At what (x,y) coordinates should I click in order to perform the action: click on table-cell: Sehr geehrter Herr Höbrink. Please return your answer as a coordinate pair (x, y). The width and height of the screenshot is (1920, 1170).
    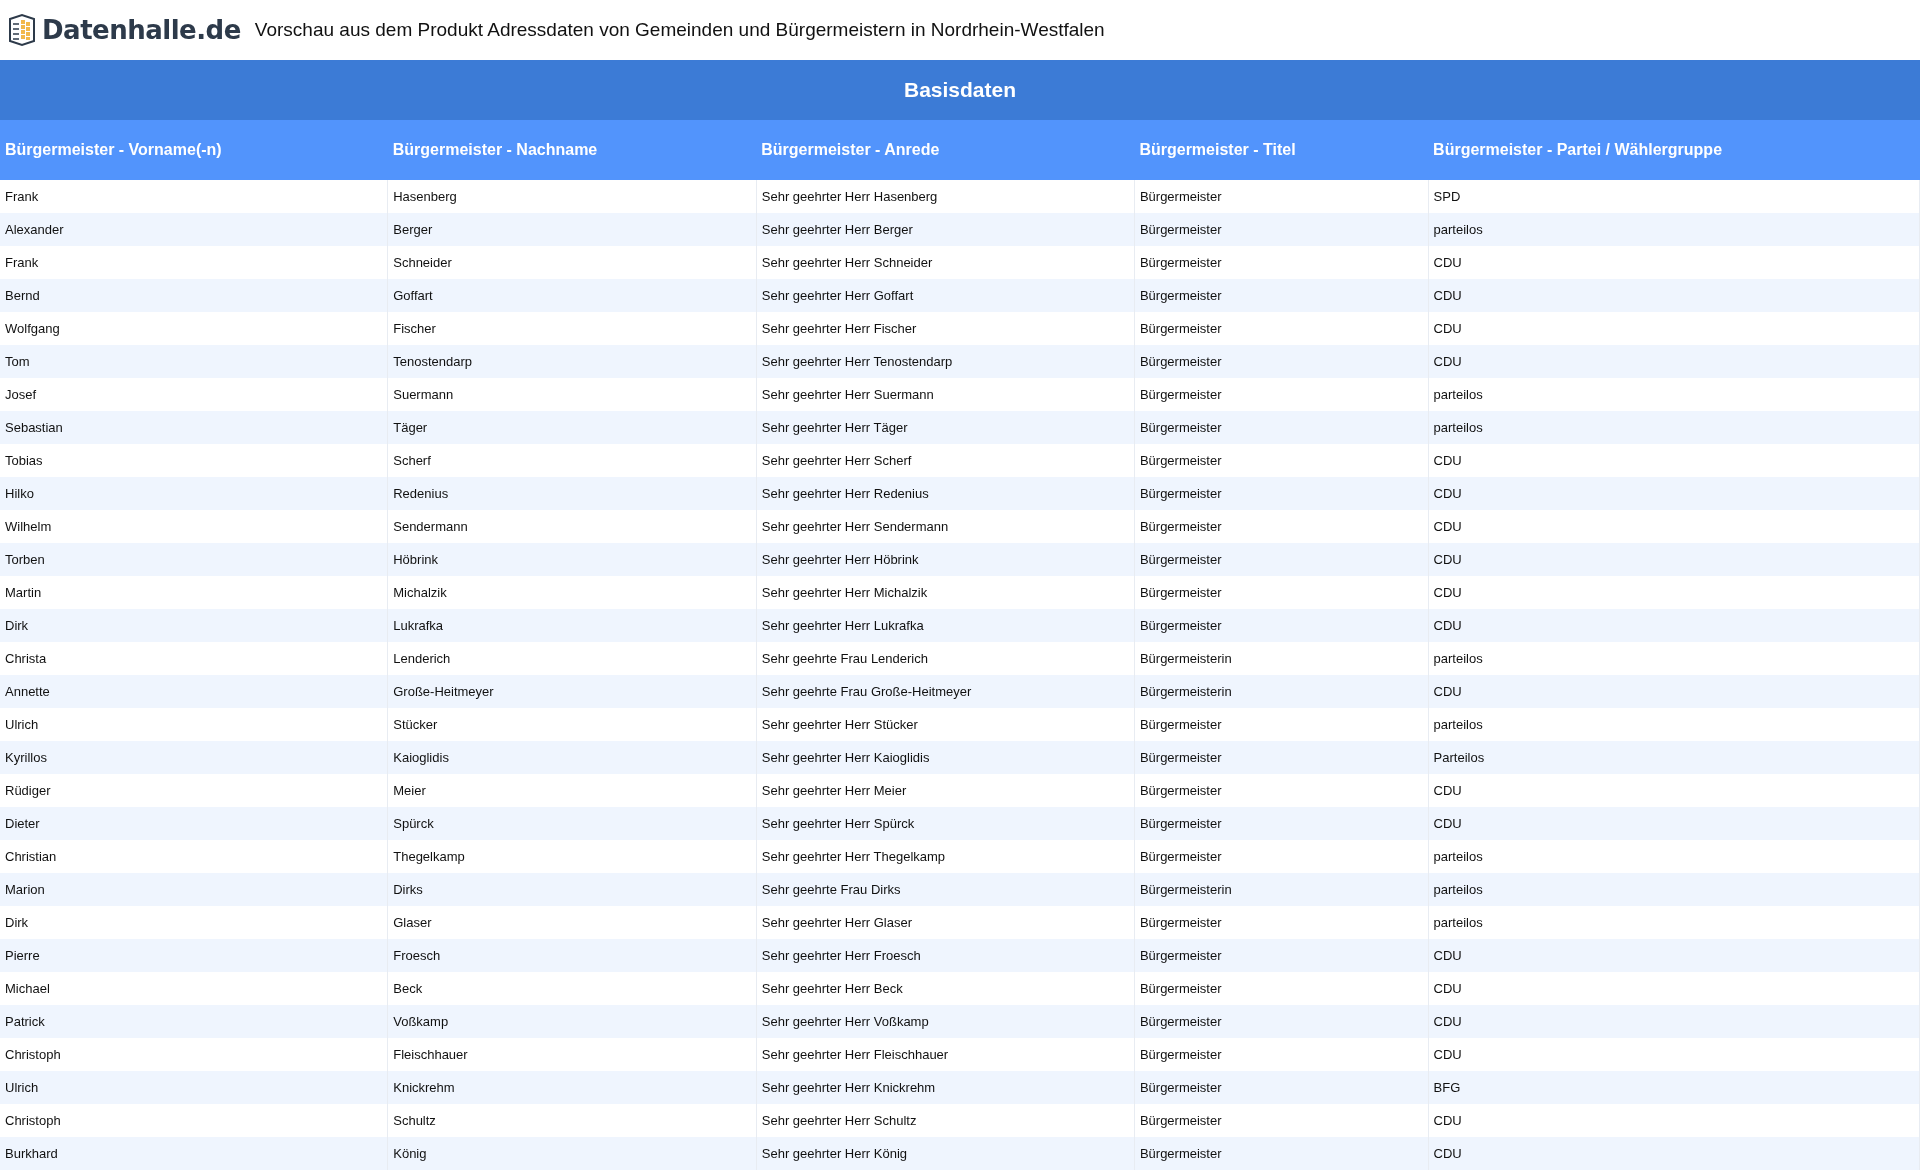
    Looking at the image, I should click on (945, 559).